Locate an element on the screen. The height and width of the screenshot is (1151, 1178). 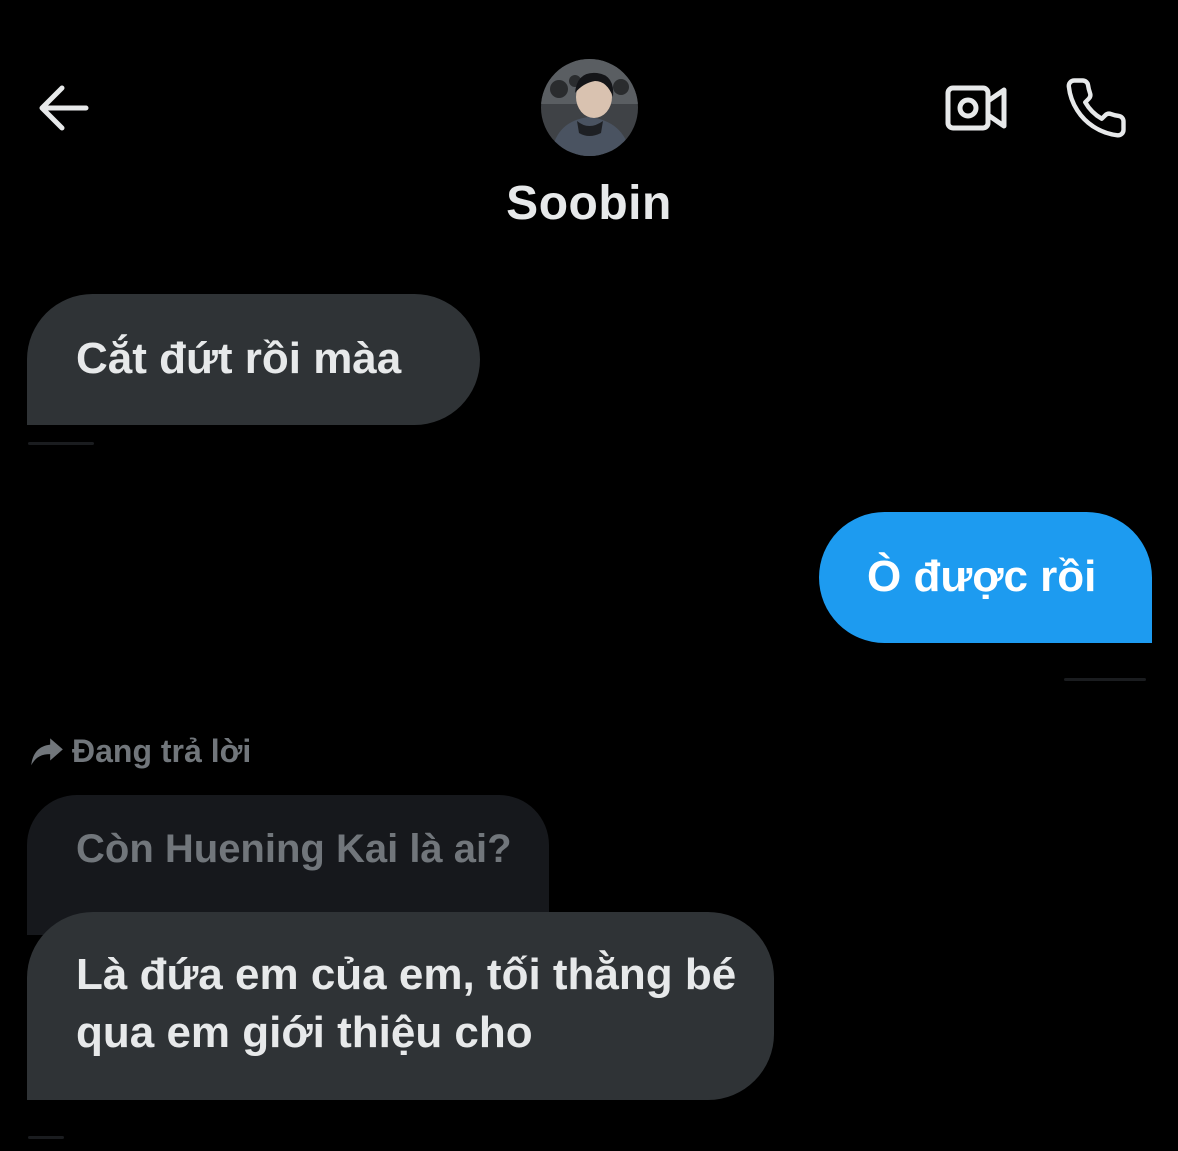
avatar is located at coordinates (589, 107).